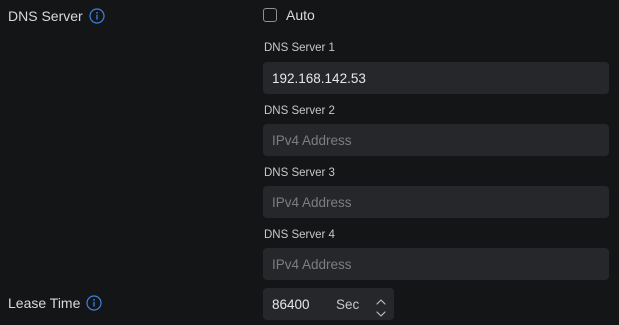  What do you see at coordinates (381, 299) in the screenshot?
I see `chevron-up-icon` at bounding box center [381, 299].